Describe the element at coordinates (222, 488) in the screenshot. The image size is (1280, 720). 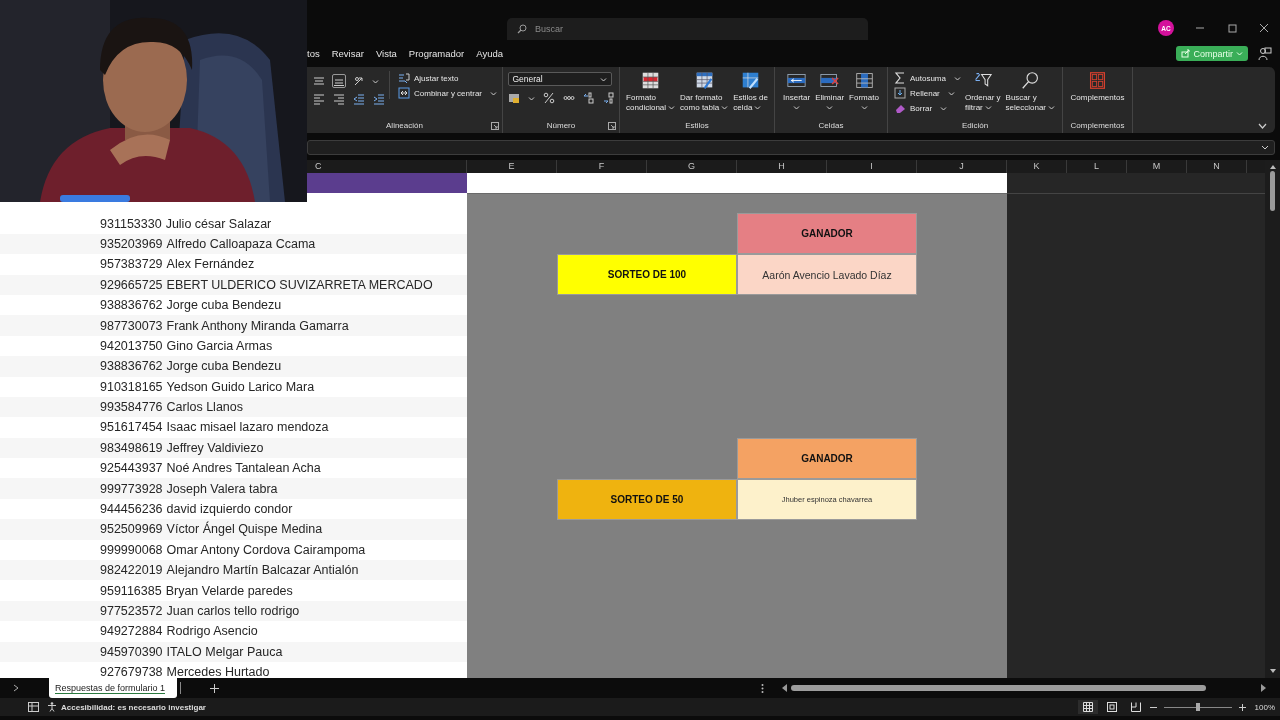
I see `table-cell: Joseph Valera tabra` at that location.